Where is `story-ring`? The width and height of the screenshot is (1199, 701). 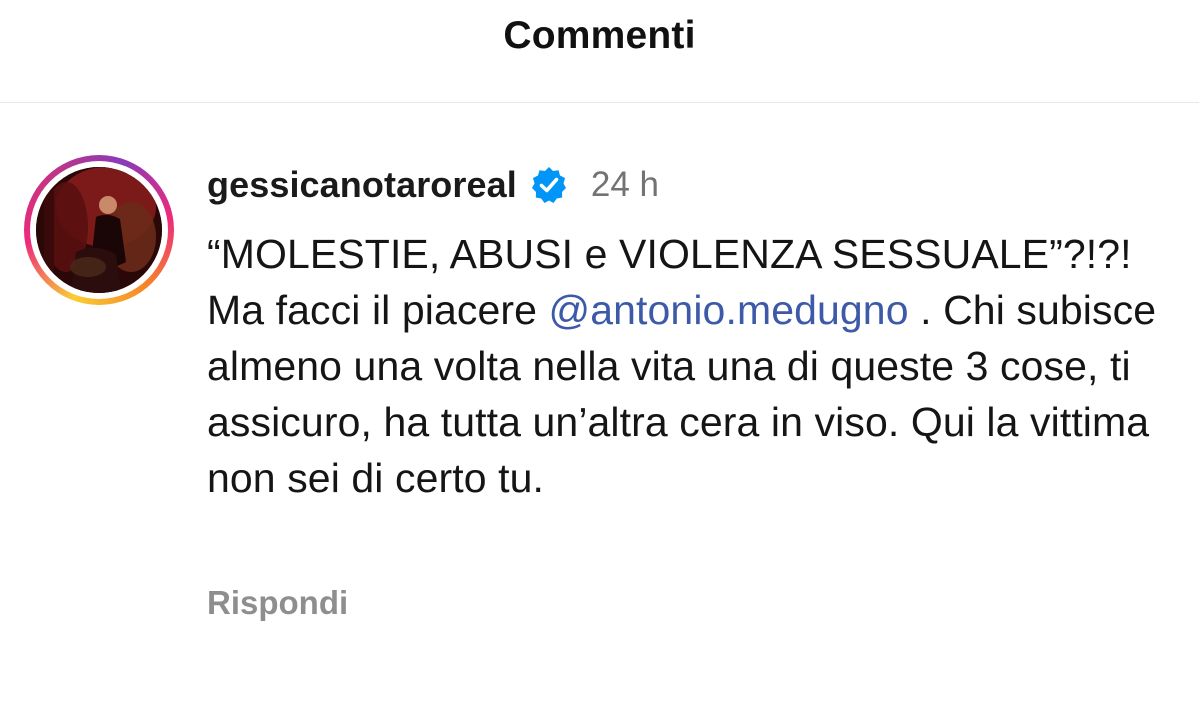 story-ring is located at coordinates (99, 230).